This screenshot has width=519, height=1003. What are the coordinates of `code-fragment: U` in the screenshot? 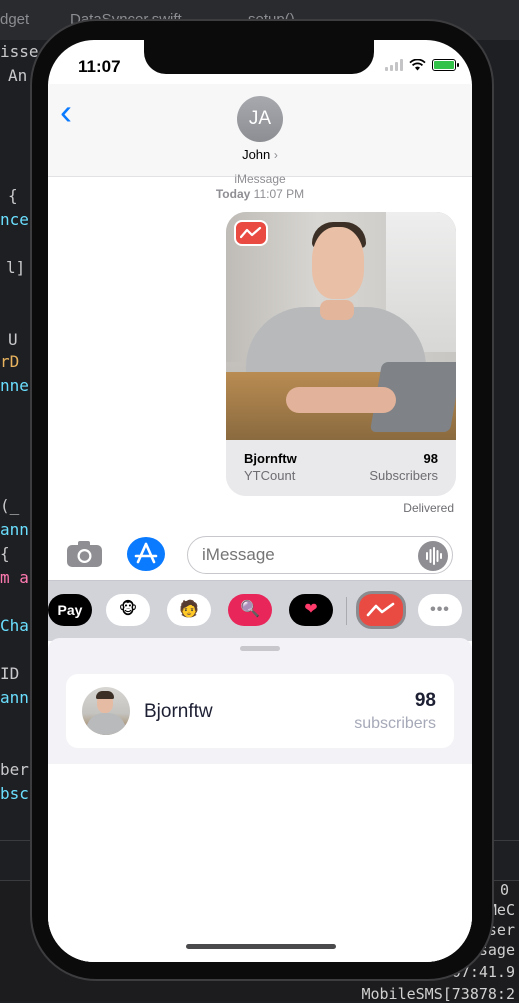 It's located at (13, 339).